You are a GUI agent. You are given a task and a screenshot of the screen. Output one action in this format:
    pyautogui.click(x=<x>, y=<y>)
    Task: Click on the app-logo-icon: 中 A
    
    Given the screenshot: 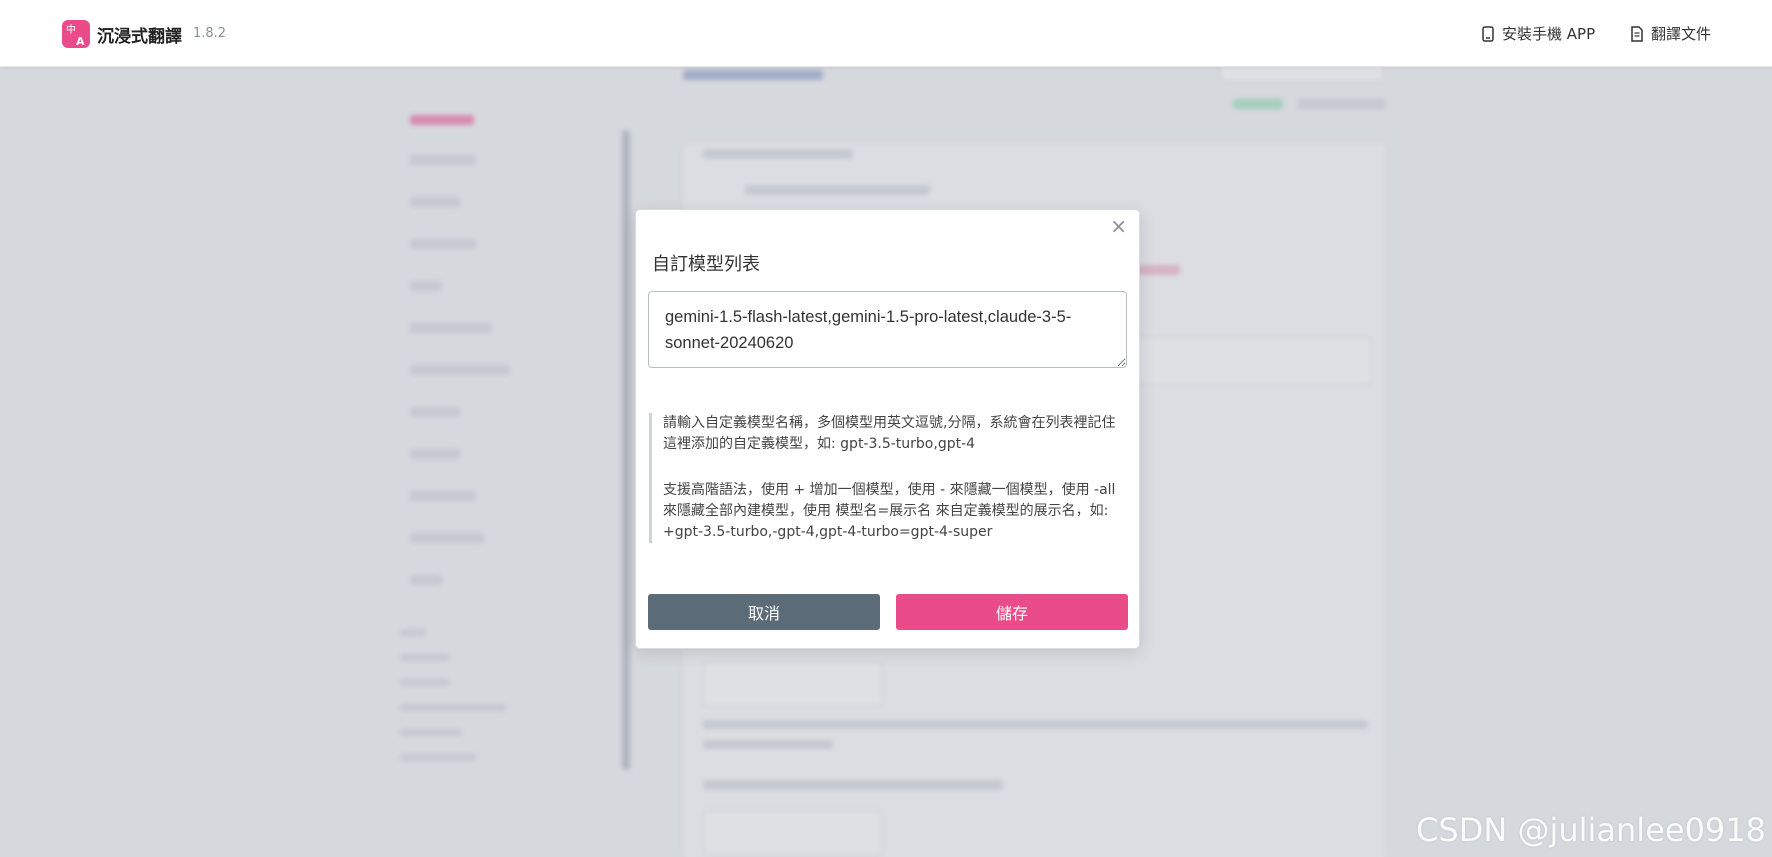 What is the action you would take?
    pyautogui.click(x=76, y=34)
    